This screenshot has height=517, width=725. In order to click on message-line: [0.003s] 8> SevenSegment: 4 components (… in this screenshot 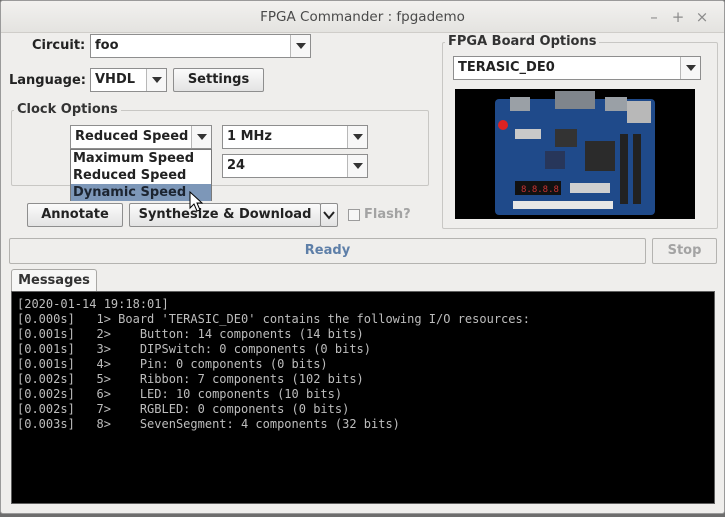, I will do `click(208, 424)`.